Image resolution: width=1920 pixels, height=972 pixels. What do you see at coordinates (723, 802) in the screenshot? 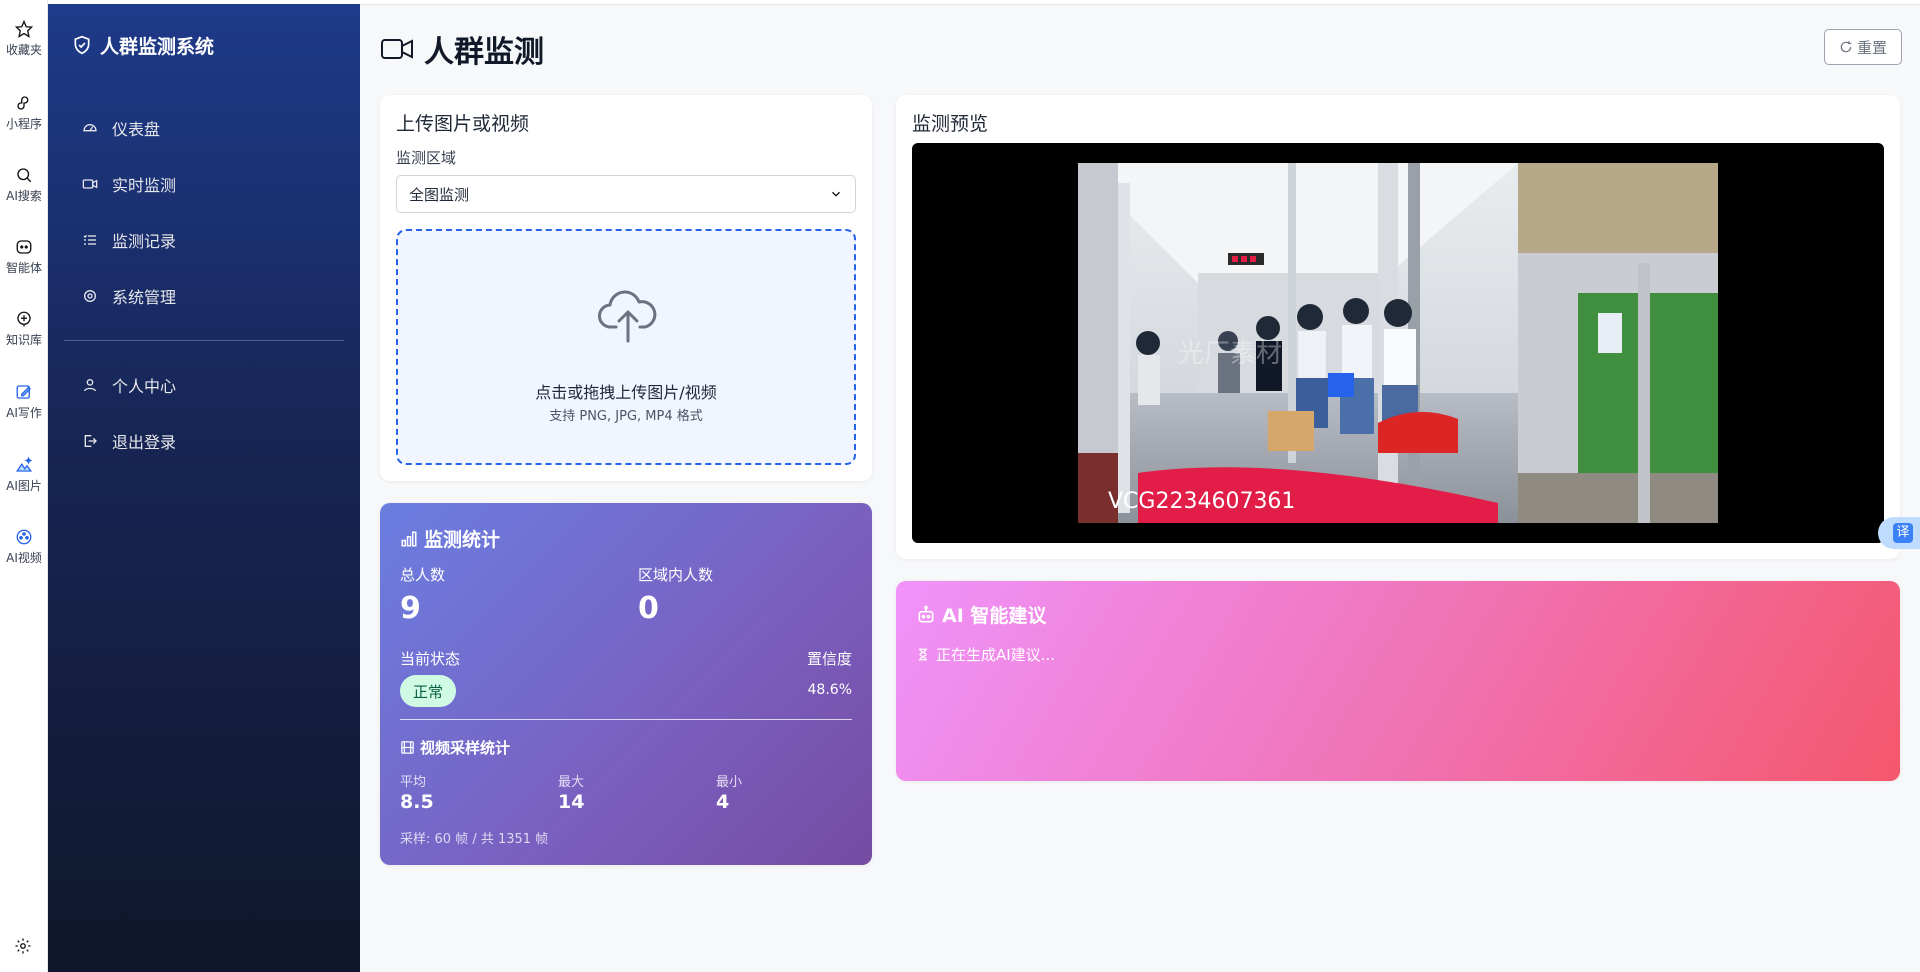
I see `min-value: 4` at bounding box center [723, 802].